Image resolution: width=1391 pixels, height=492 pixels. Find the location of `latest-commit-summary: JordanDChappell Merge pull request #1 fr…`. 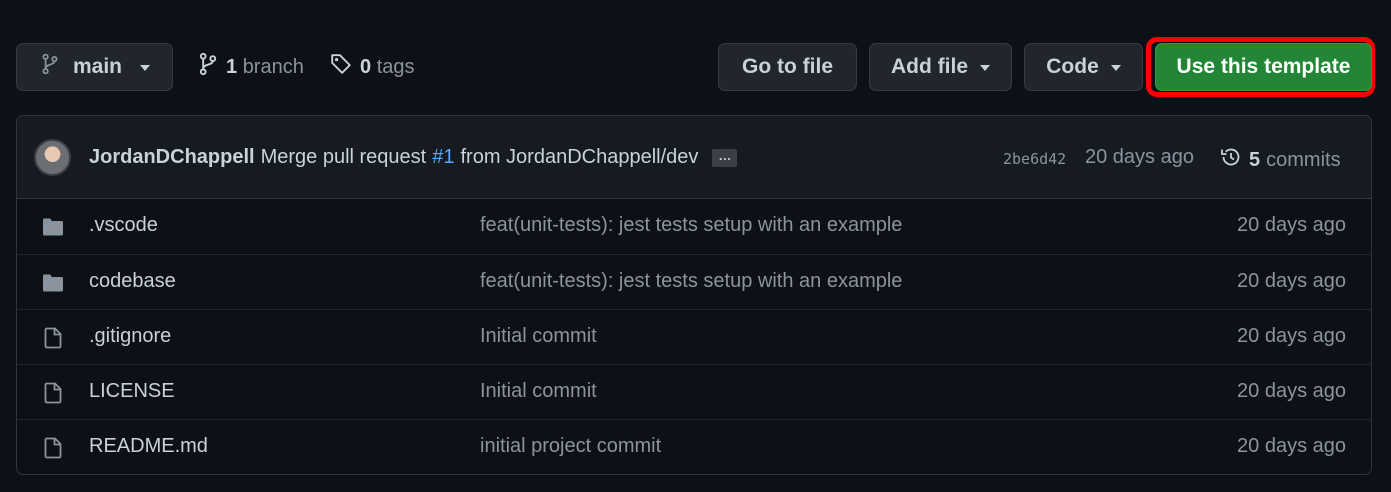

latest-commit-summary: JordanDChappell Merge pull request #1 fr… is located at coordinates (413, 157).